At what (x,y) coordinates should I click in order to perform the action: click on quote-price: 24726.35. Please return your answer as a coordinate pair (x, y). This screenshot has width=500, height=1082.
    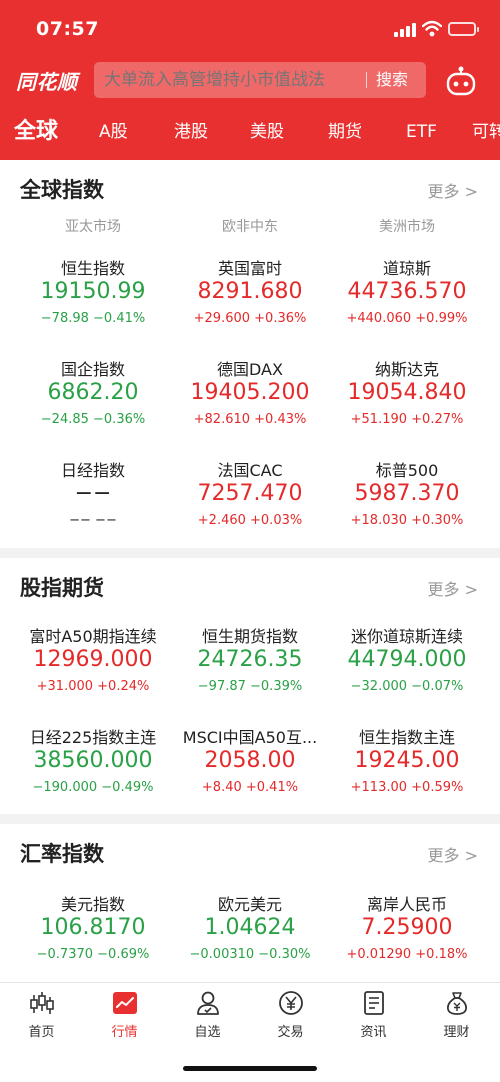
    Looking at the image, I should click on (250, 659).